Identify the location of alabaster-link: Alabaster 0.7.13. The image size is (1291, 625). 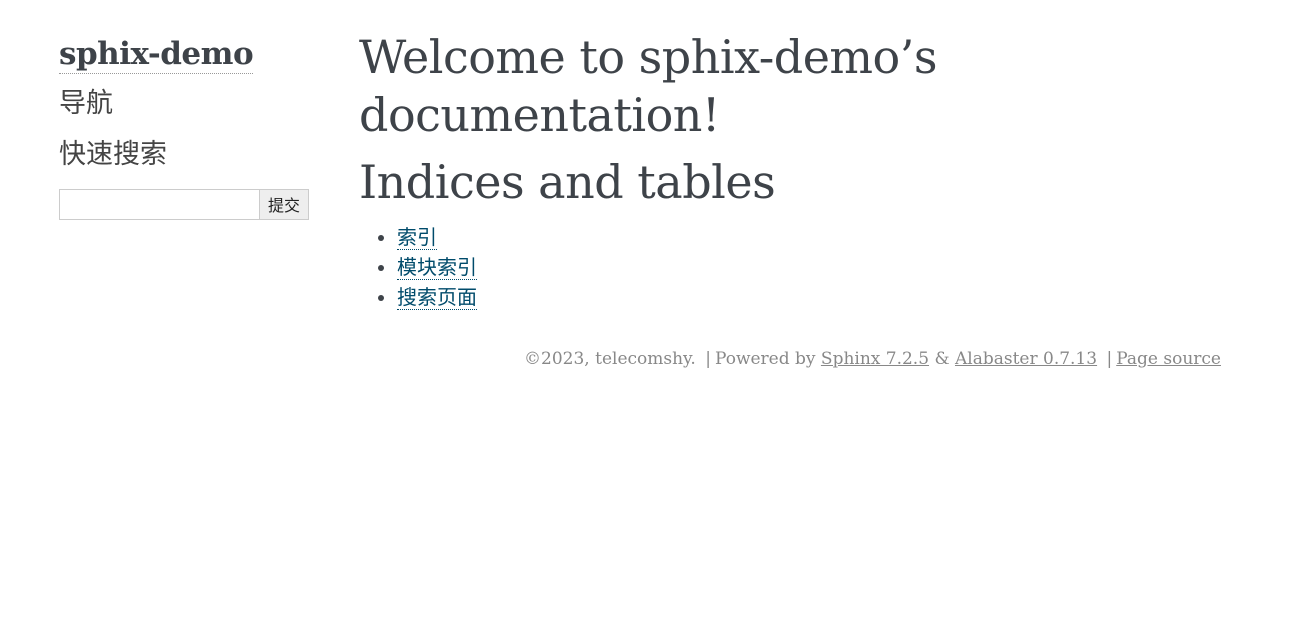
(1026, 359).